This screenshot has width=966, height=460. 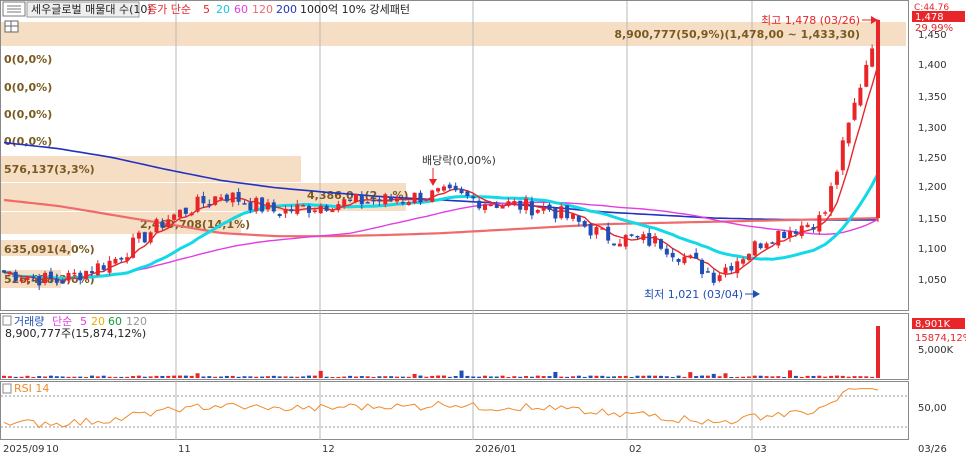 I want to click on x-label-10: 10, so click(x=52, y=449).